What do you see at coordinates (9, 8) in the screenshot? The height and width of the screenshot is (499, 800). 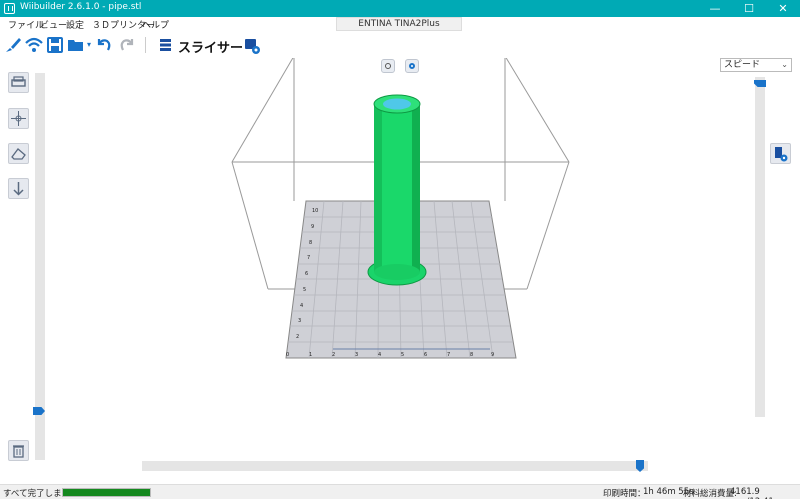 I see `app-logo-icon` at bounding box center [9, 8].